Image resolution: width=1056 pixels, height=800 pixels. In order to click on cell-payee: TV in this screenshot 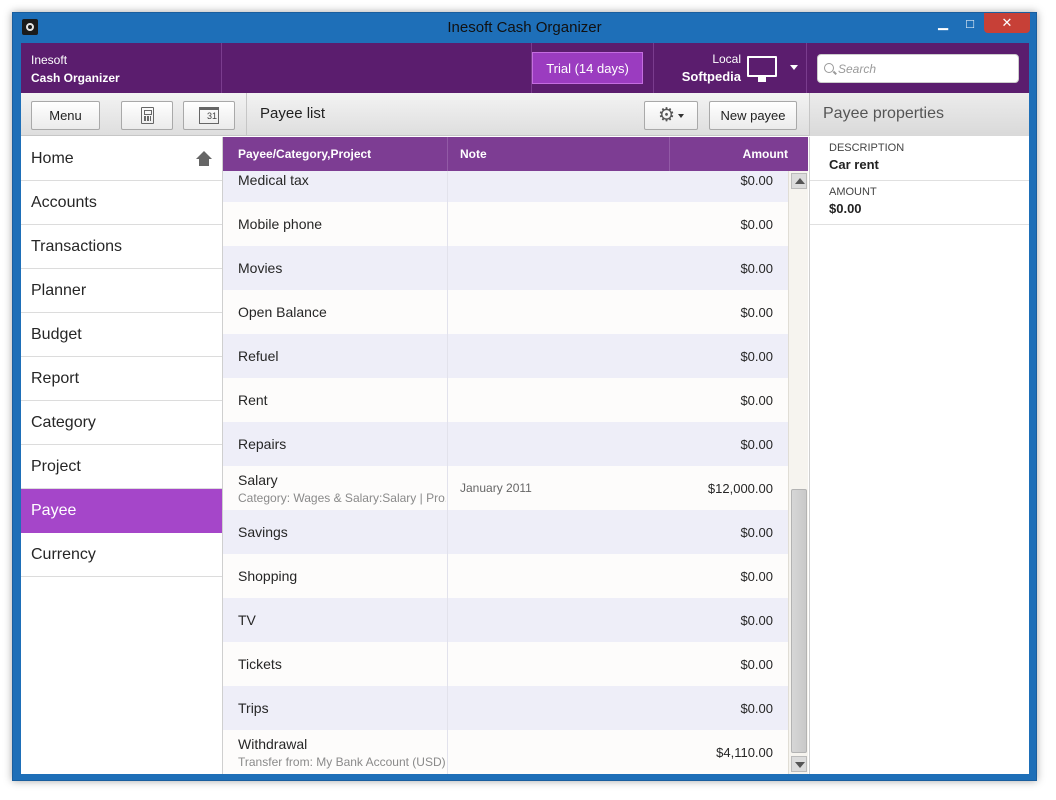, I will do `click(335, 620)`.